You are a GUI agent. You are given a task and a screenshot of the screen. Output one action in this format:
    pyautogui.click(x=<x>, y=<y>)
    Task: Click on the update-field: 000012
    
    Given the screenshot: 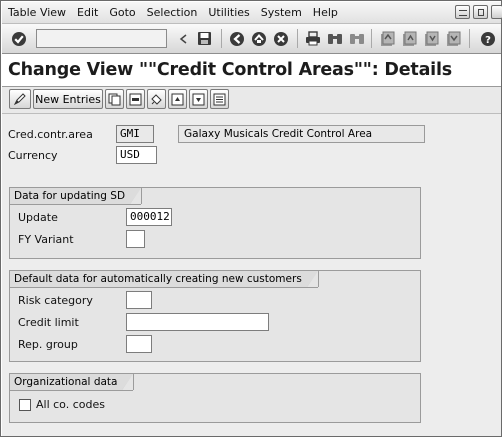 What is the action you would take?
    pyautogui.click(x=149, y=217)
    